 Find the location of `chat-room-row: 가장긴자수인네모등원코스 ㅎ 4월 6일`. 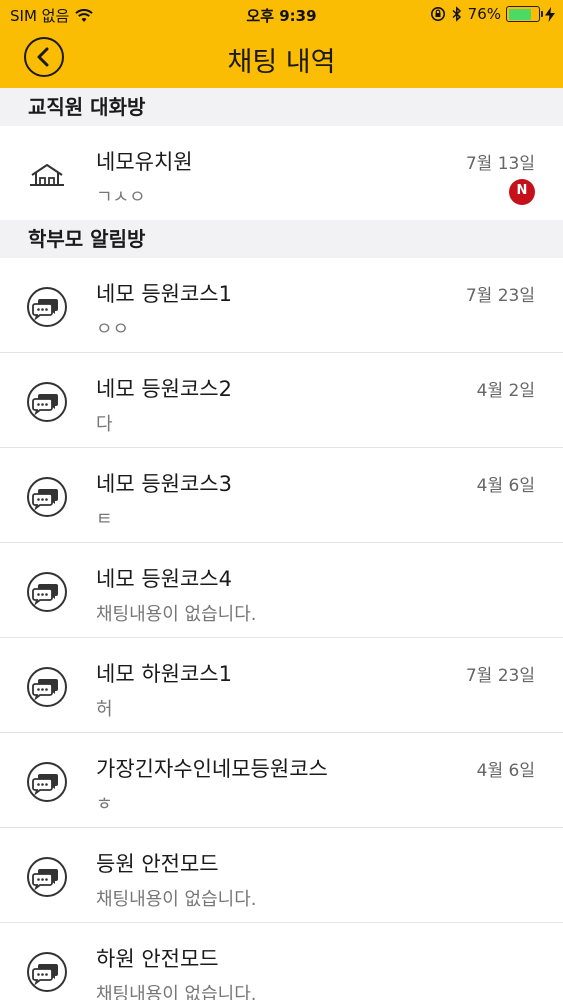

chat-room-row: 가장긴자수인네모등원코스 ㅎ 4월 6일 is located at coordinates (281, 780).